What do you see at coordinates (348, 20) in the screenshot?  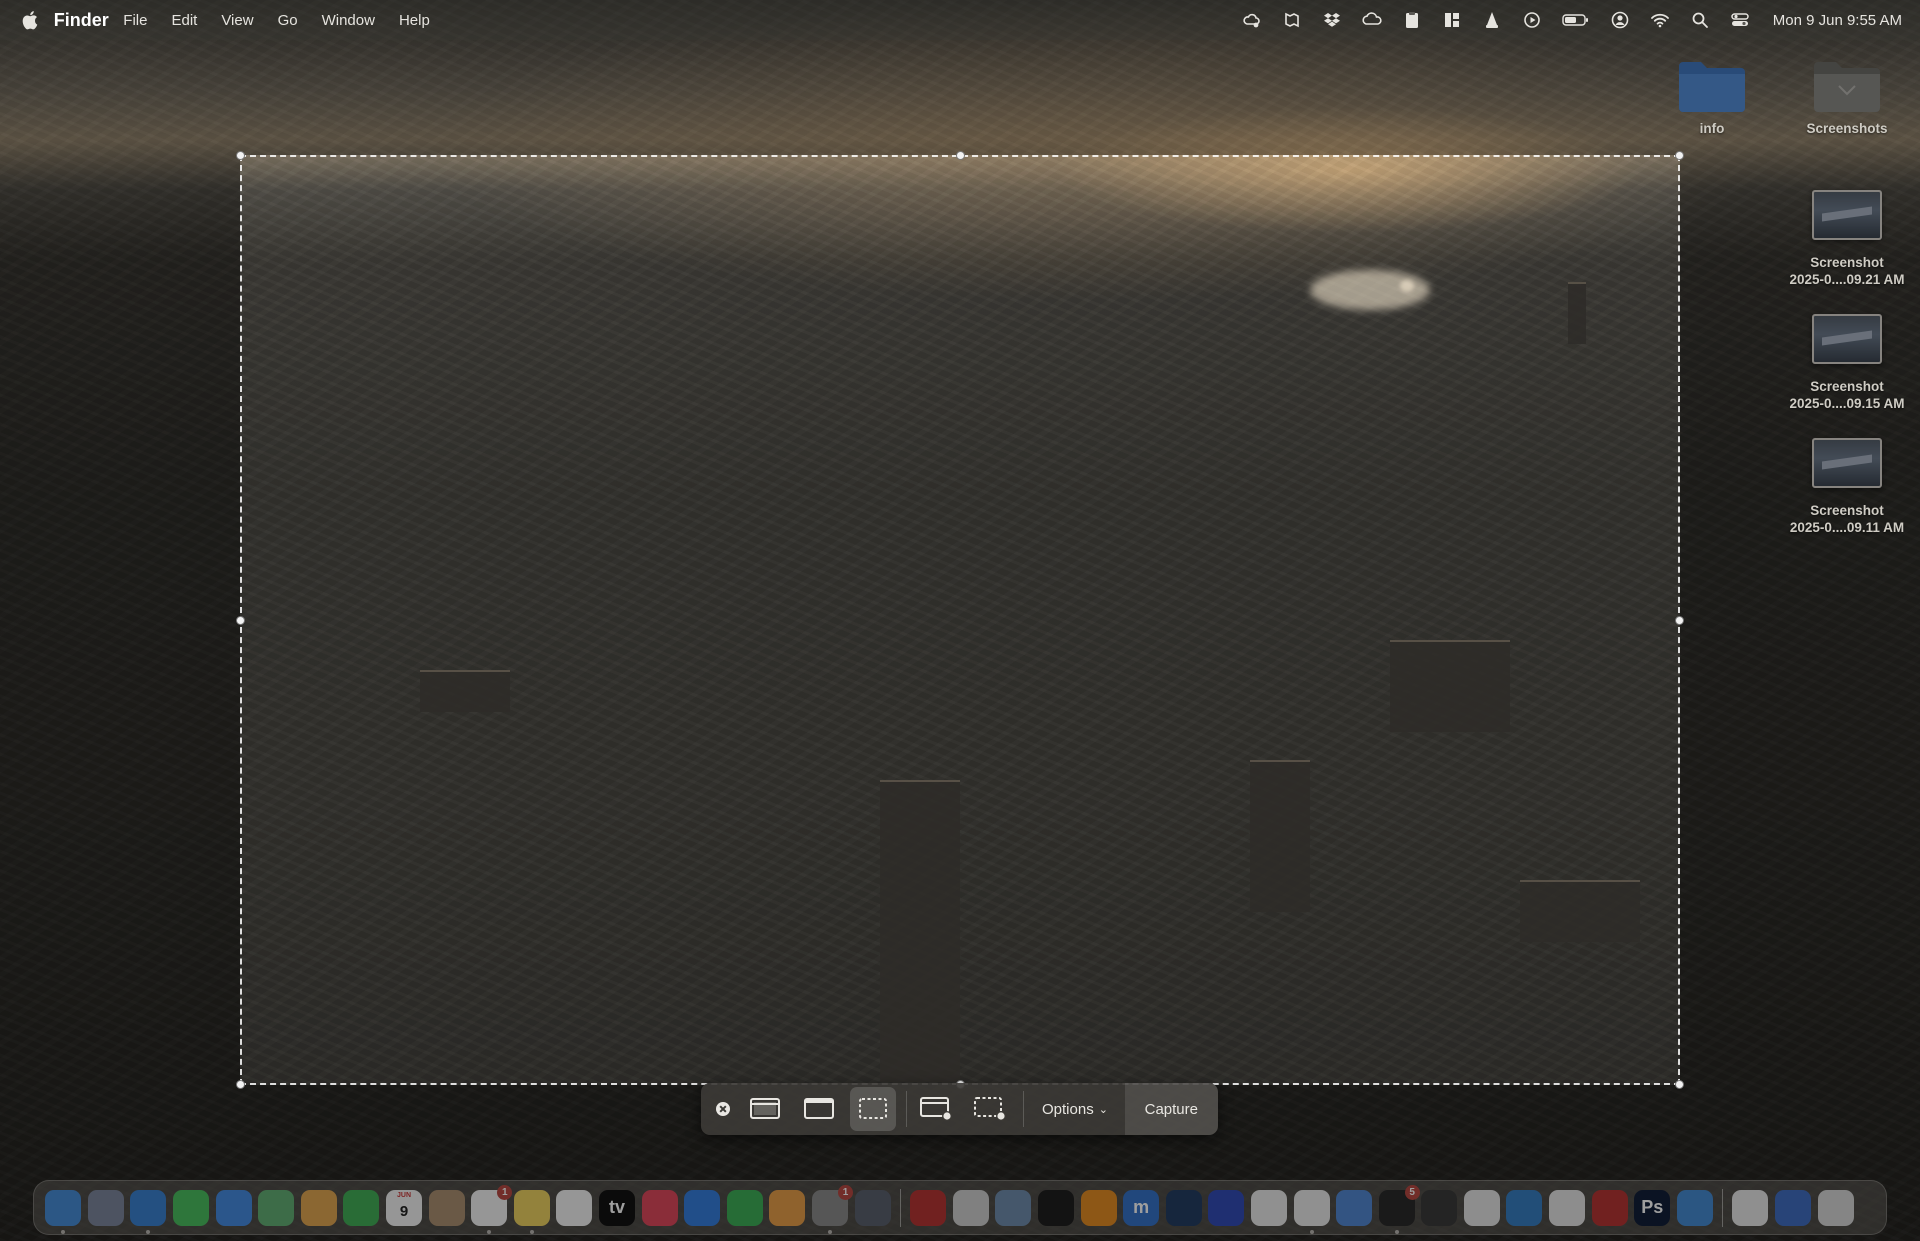 I see `menu-window: Window` at bounding box center [348, 20].